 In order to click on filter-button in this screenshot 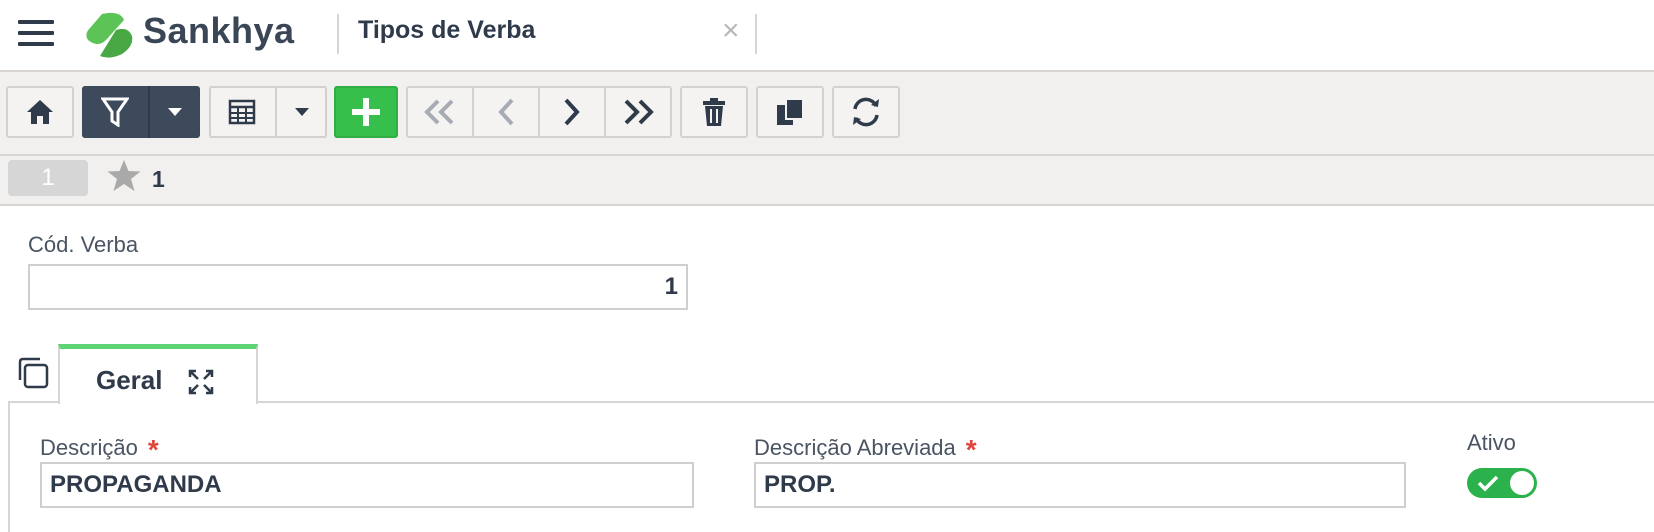, I will do `click(115, 112)`.